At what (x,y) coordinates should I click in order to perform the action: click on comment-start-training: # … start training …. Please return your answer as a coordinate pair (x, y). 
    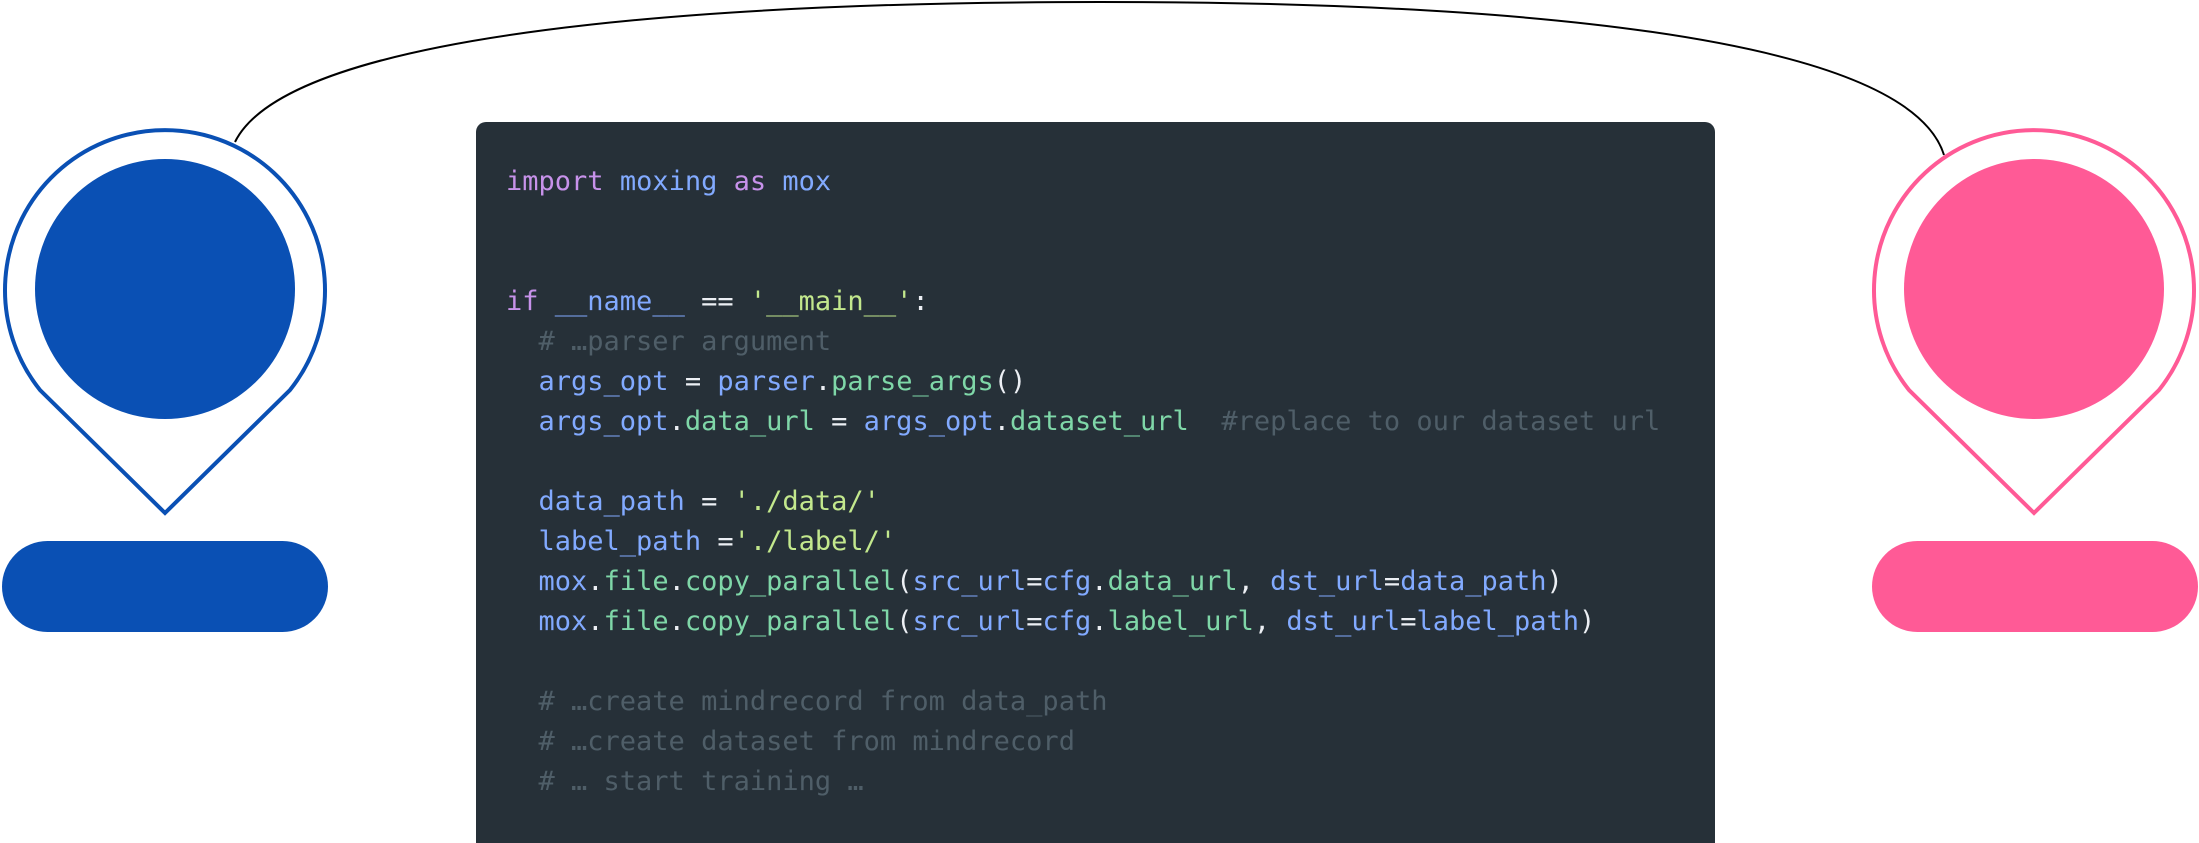
    Looking at the image, I should click on (701, 781).